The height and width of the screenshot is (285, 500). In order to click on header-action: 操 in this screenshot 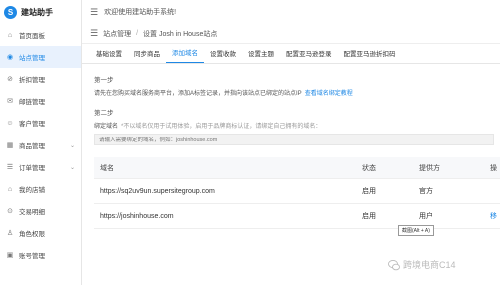, I will do `click(493, 168)`.